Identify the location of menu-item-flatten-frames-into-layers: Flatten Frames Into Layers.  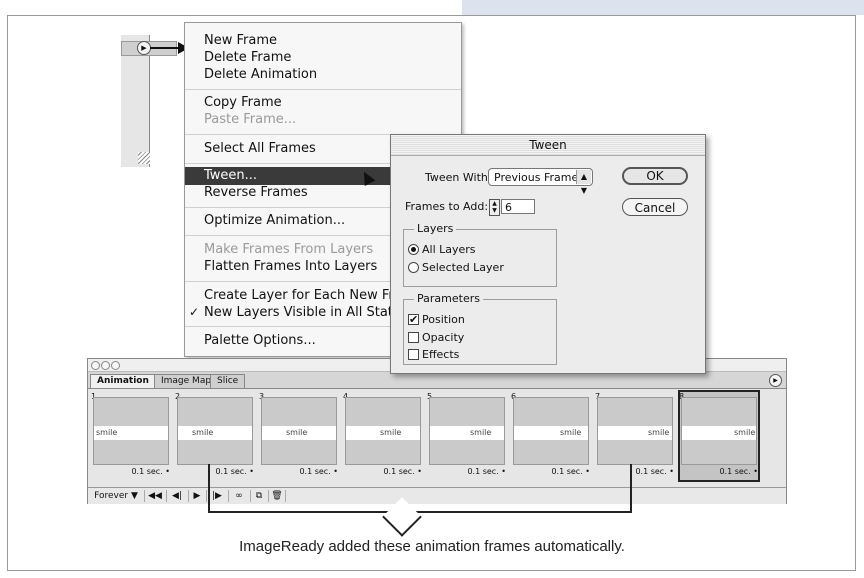
(290, 266).